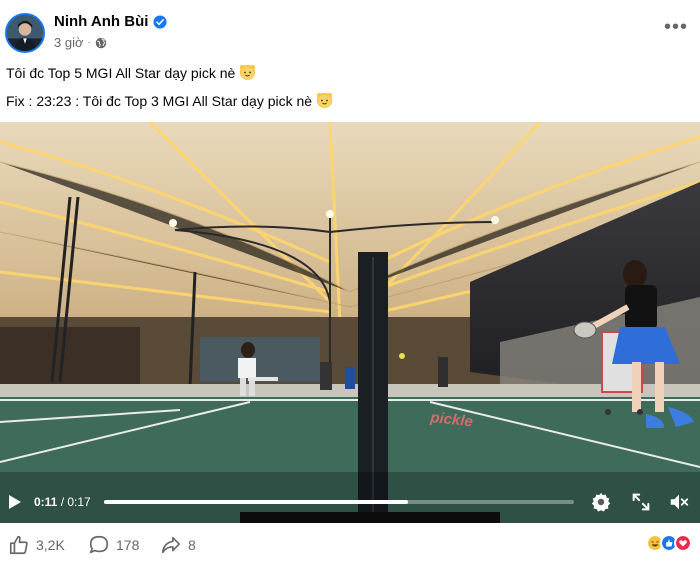  What do you see at coordinates (641, 502) in the screenshot?
I see `expand-icon` at bounding box center [641, 502].